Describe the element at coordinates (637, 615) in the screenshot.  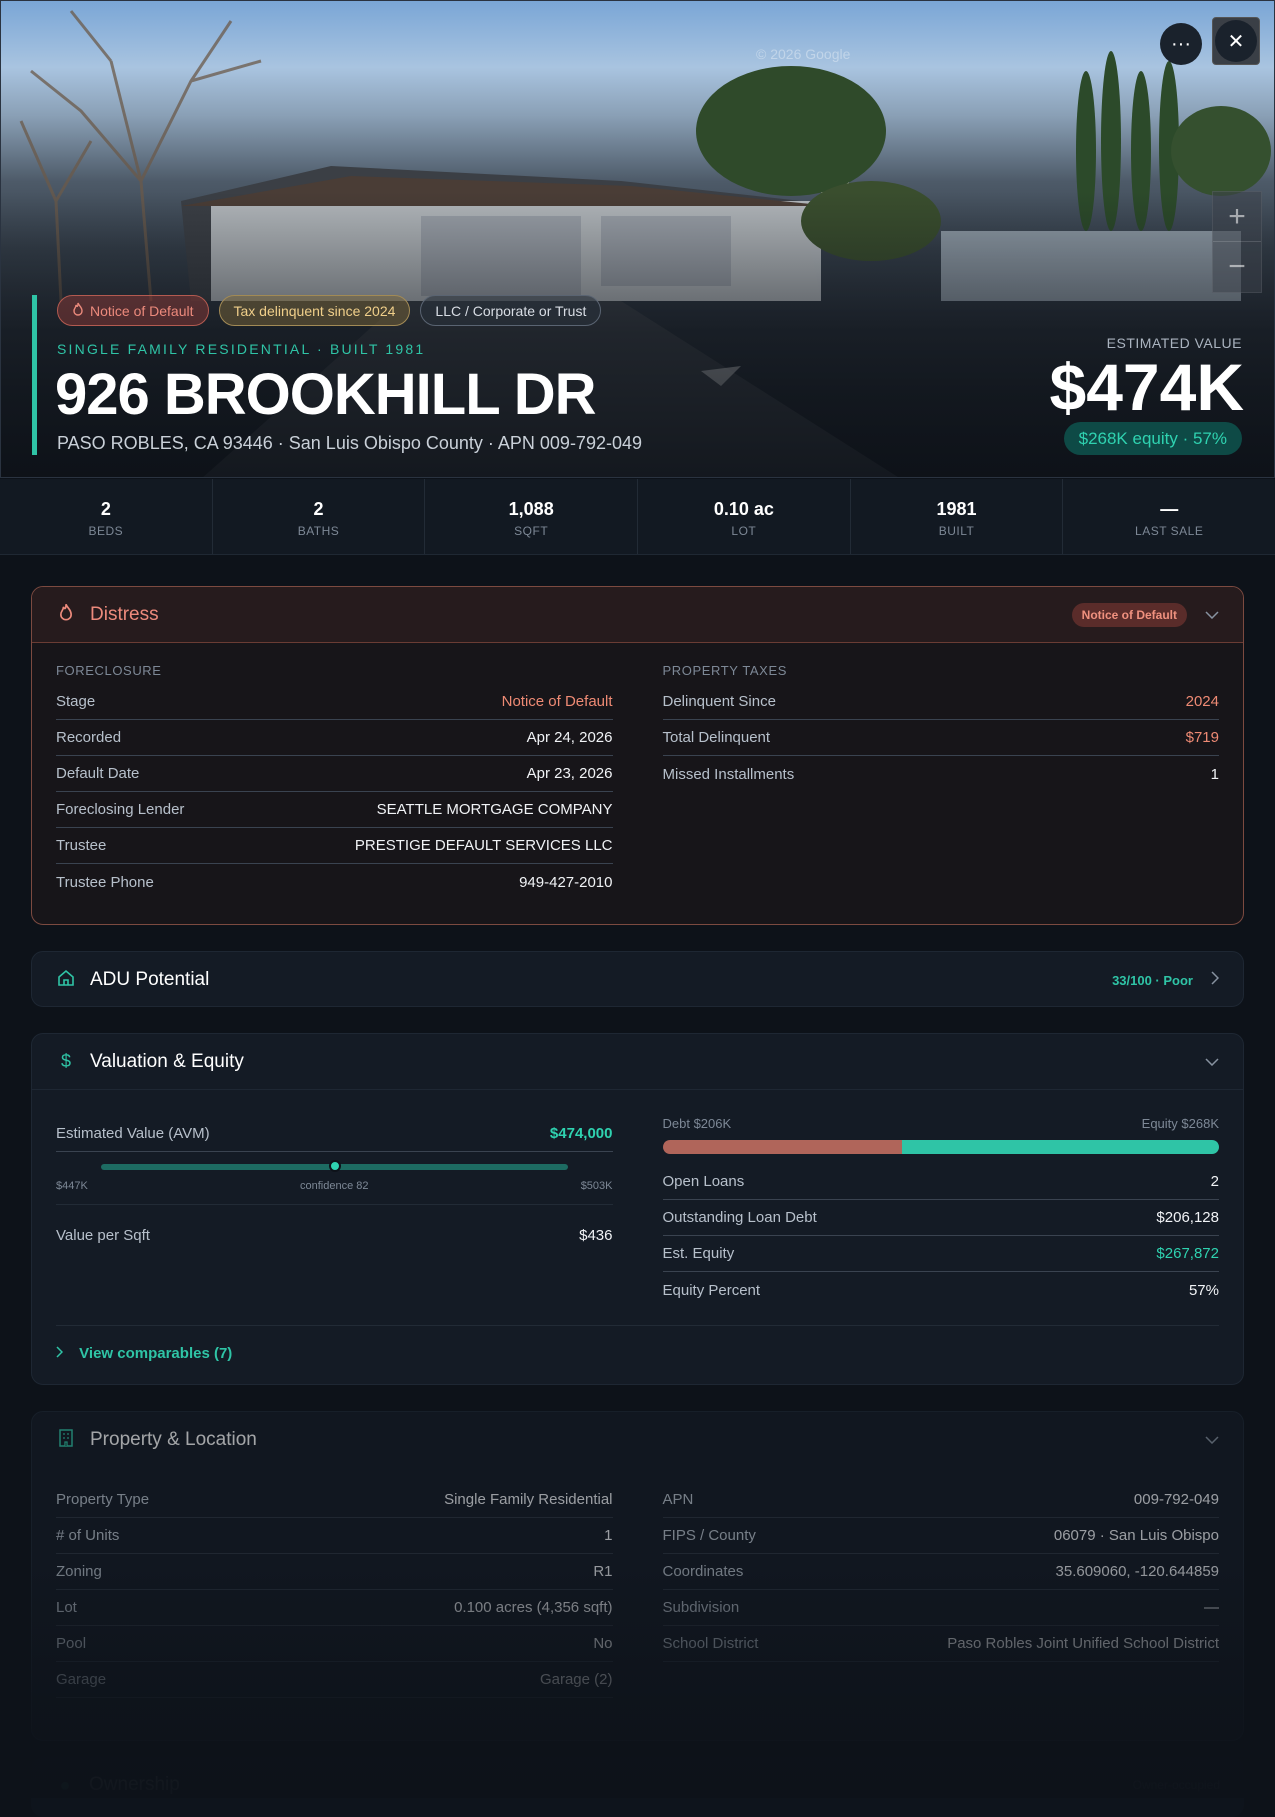
I see `distress-header: Distress Notice of Default` at that location.